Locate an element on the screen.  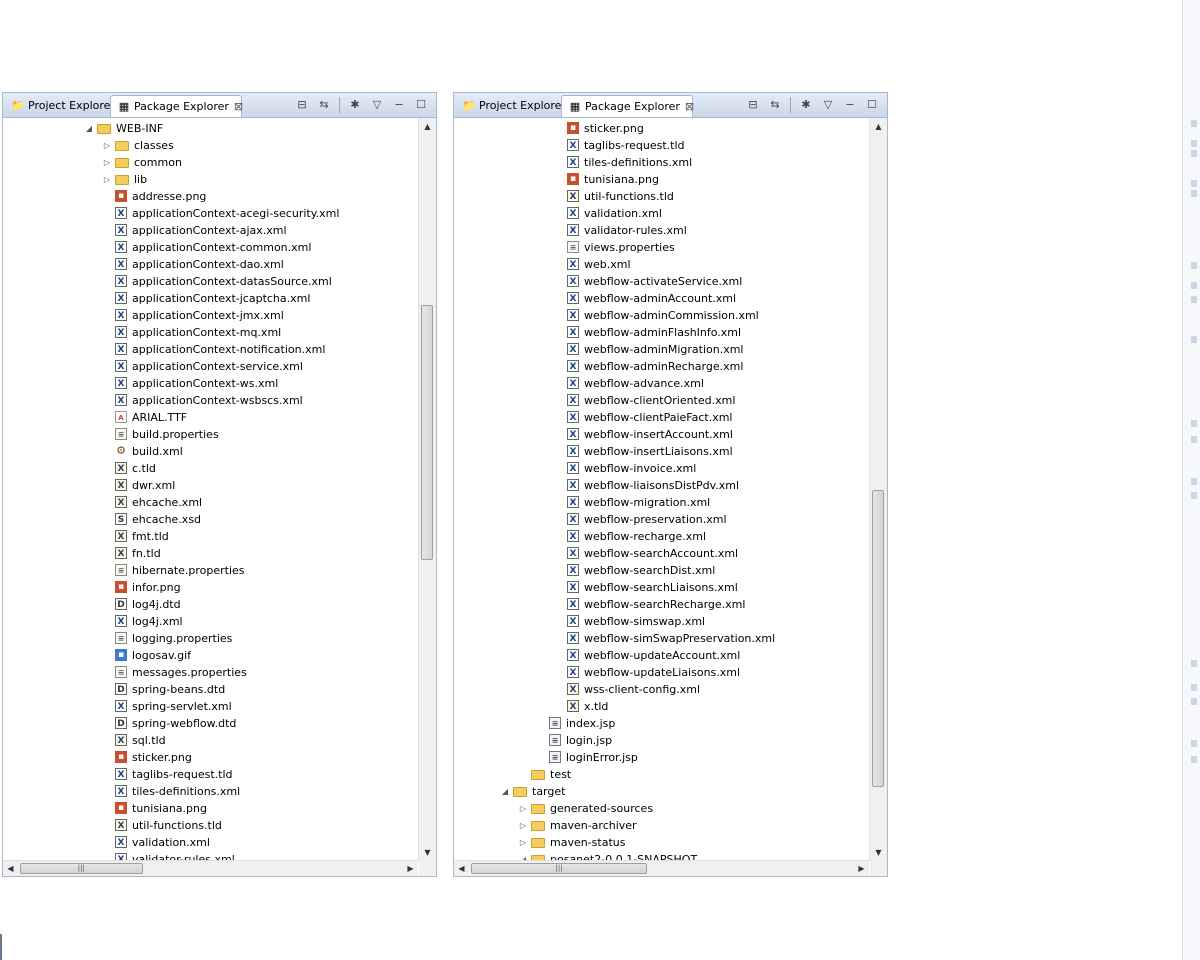
tree-file-row: Xwebflow-updateAccount.xml is located at coordinates (661, 655).